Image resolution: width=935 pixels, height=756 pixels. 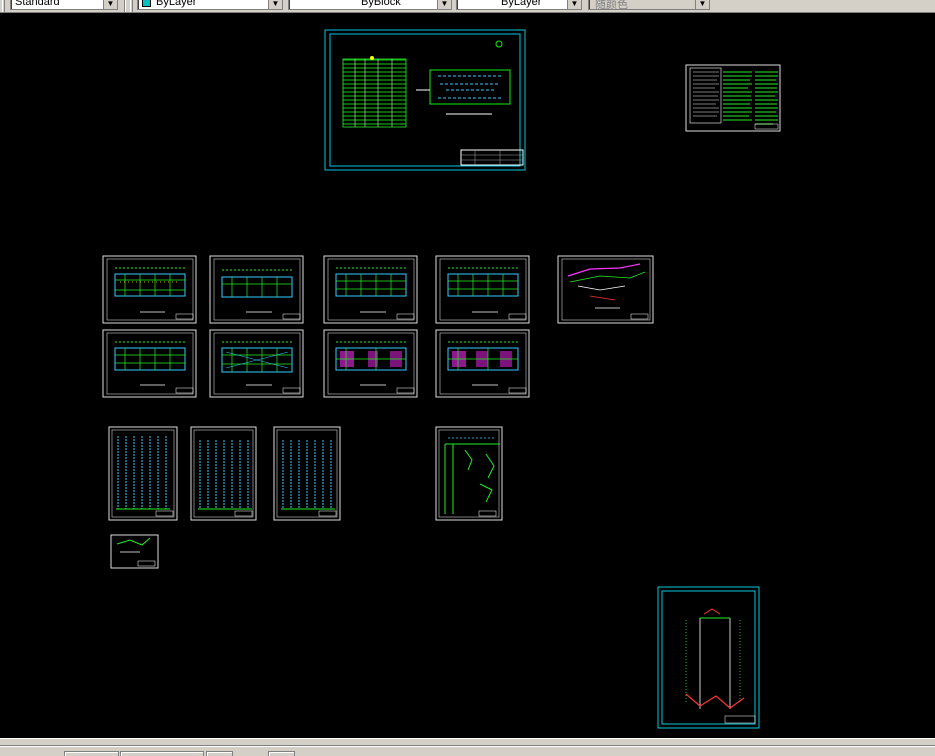 I want to click on status-divider, so click(x=467, y=746).